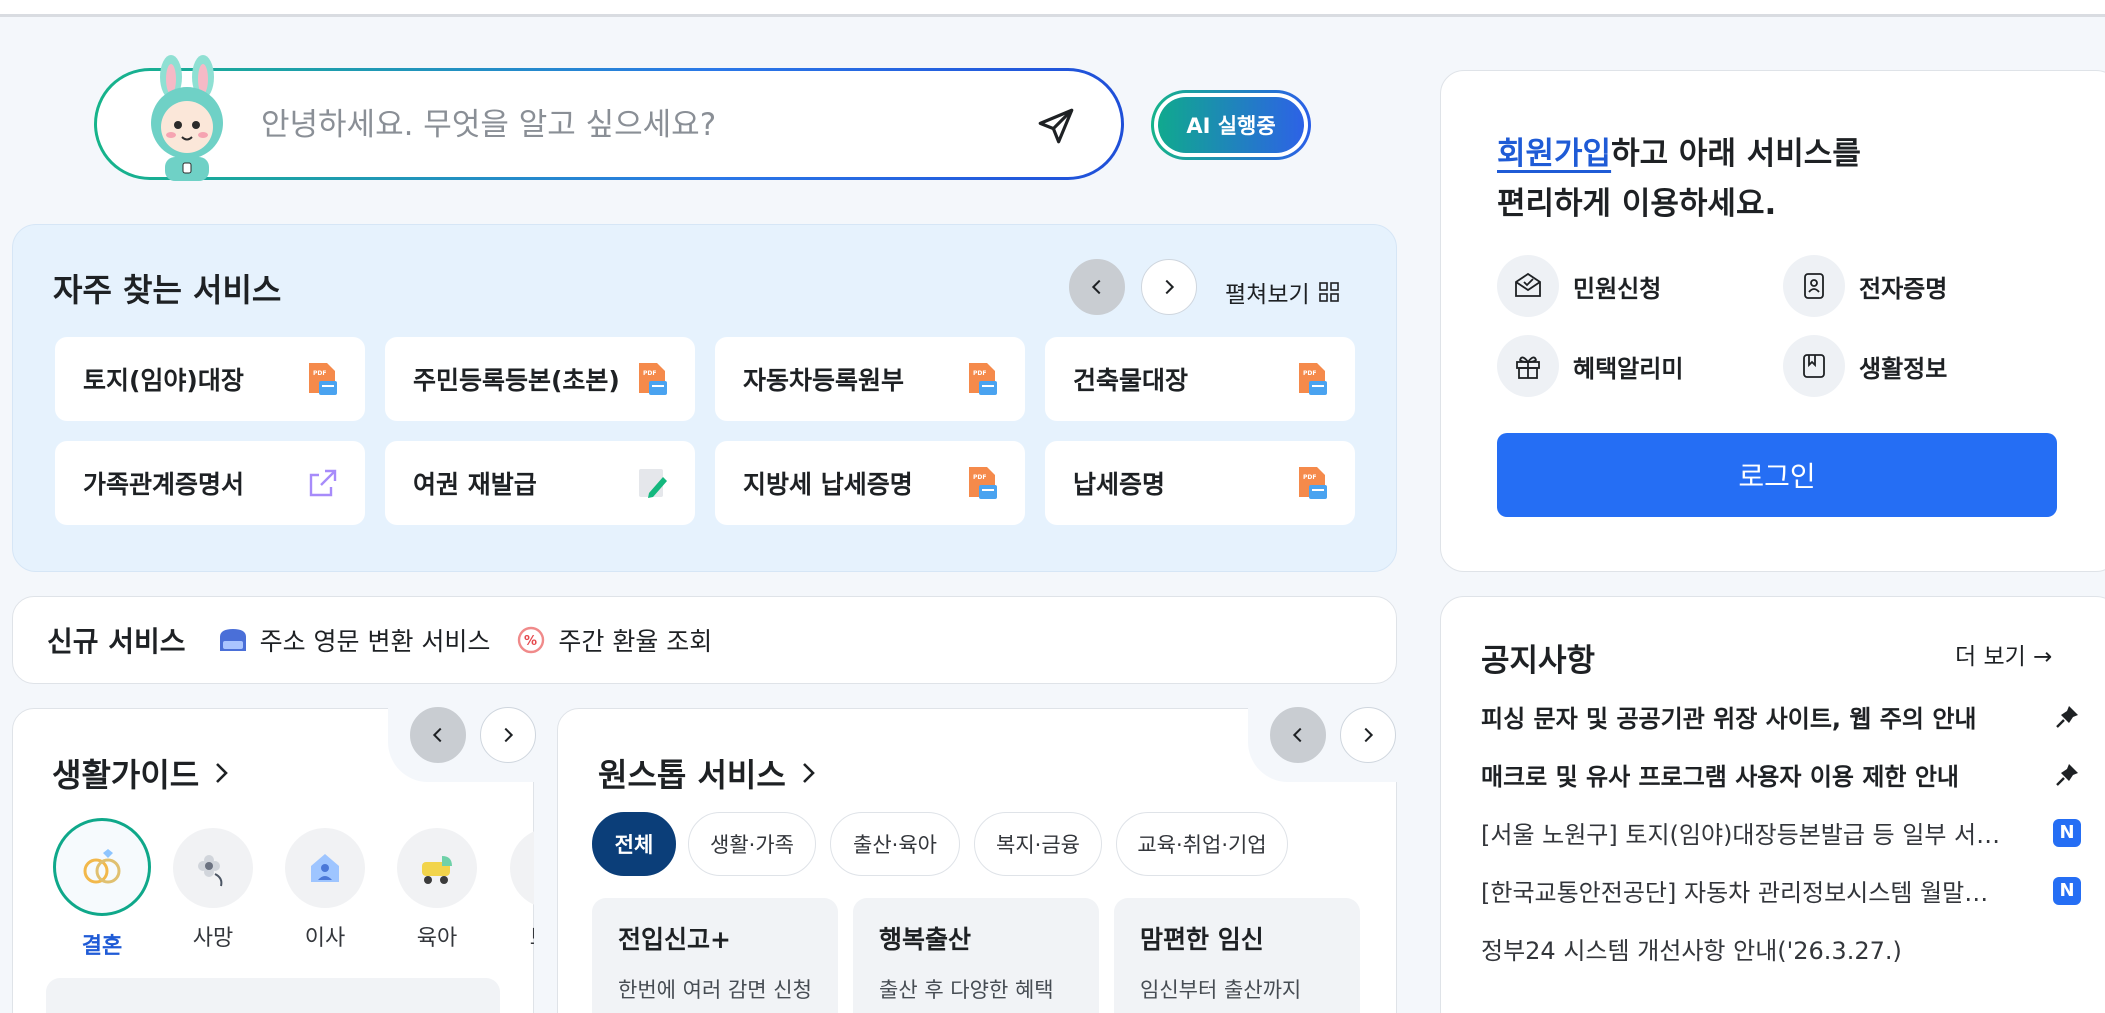 The height and width of the screenshot is (1013, 2105). I want to click on quick-e-certificate: 전자증명, so click(1865, 286).